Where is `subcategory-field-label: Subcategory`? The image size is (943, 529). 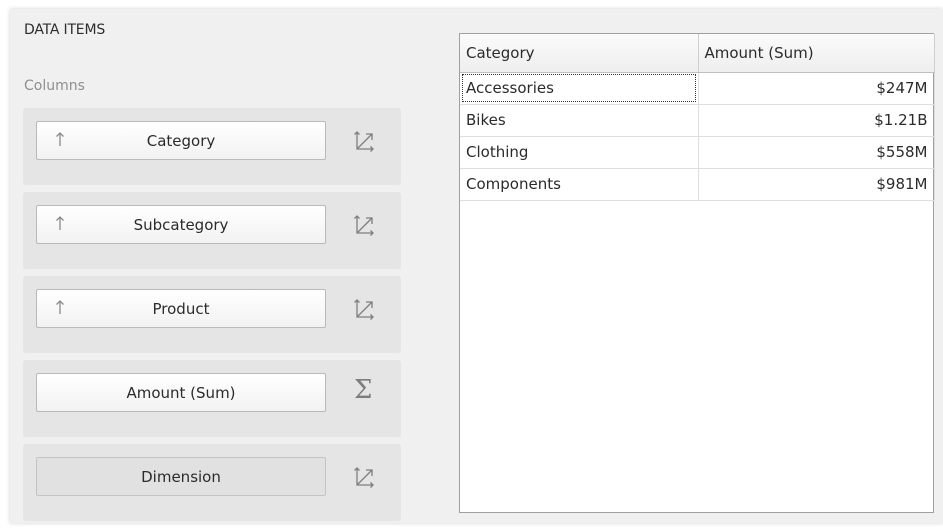
subcategory-field-label: Subcategory is located at coordinates (181, 225).